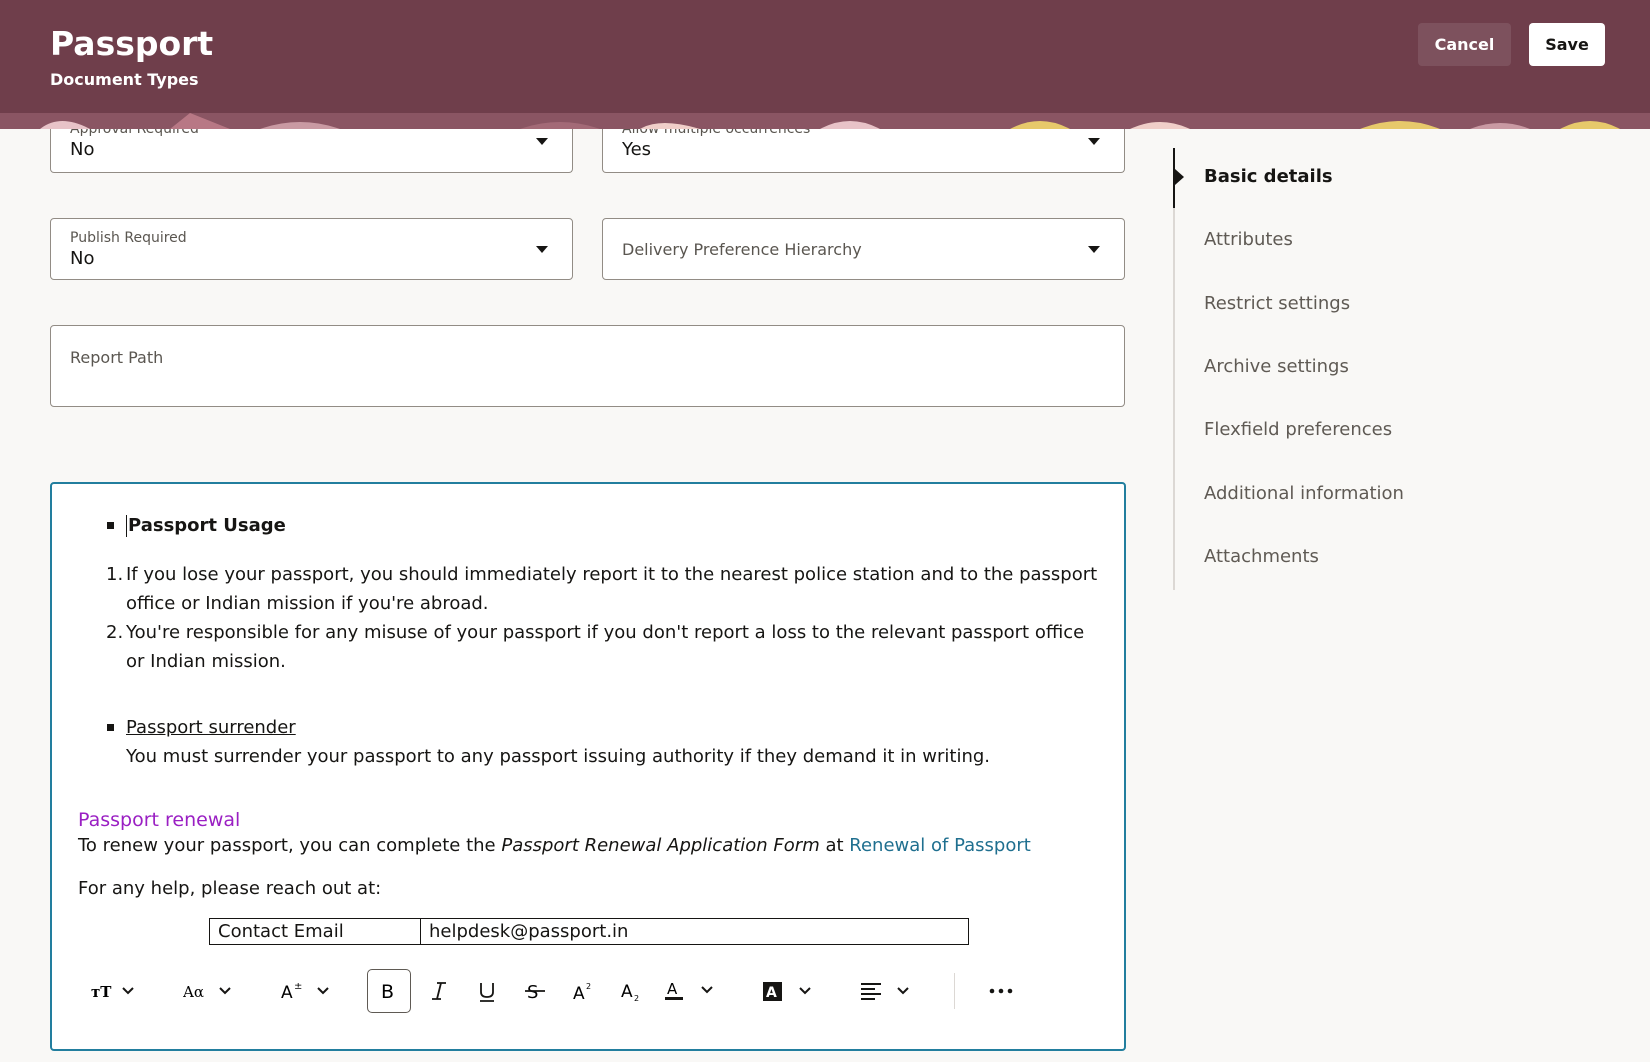 The width and height of the screenshot is (1650, 1062). What do you see at coordinates (124, 79) in the screenshot?
I see `page-subtitle: Document Types` at bounding box center [124, 79].